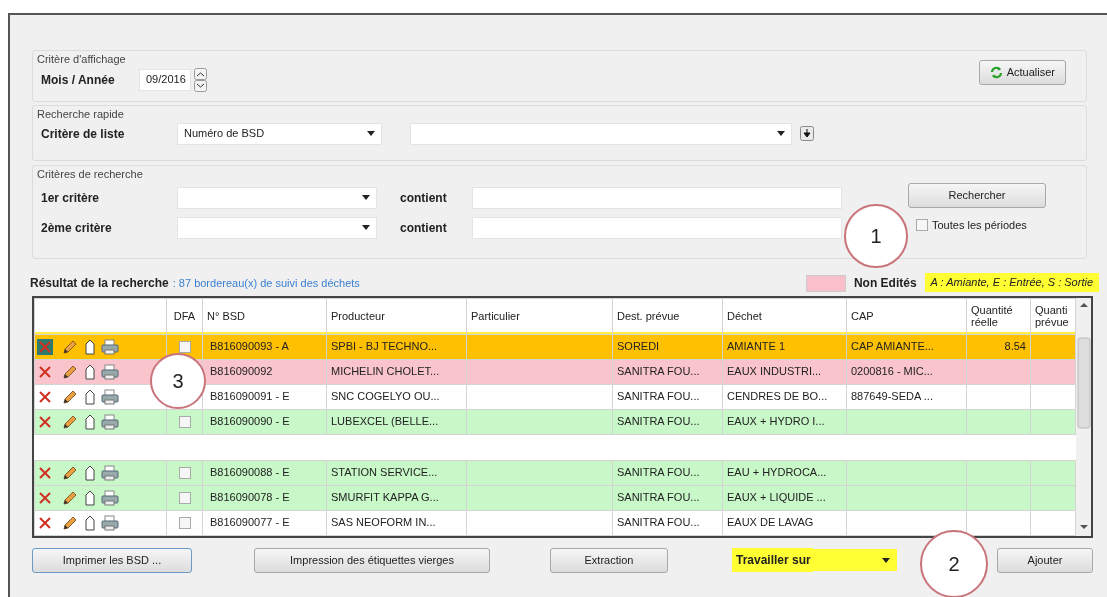 The height and width of the screenshot is (597, 1107). What do you see at coordinates (71, 198) in the screenshot?
I see `field-label: 1er critère` at bounding box center [71, 198].